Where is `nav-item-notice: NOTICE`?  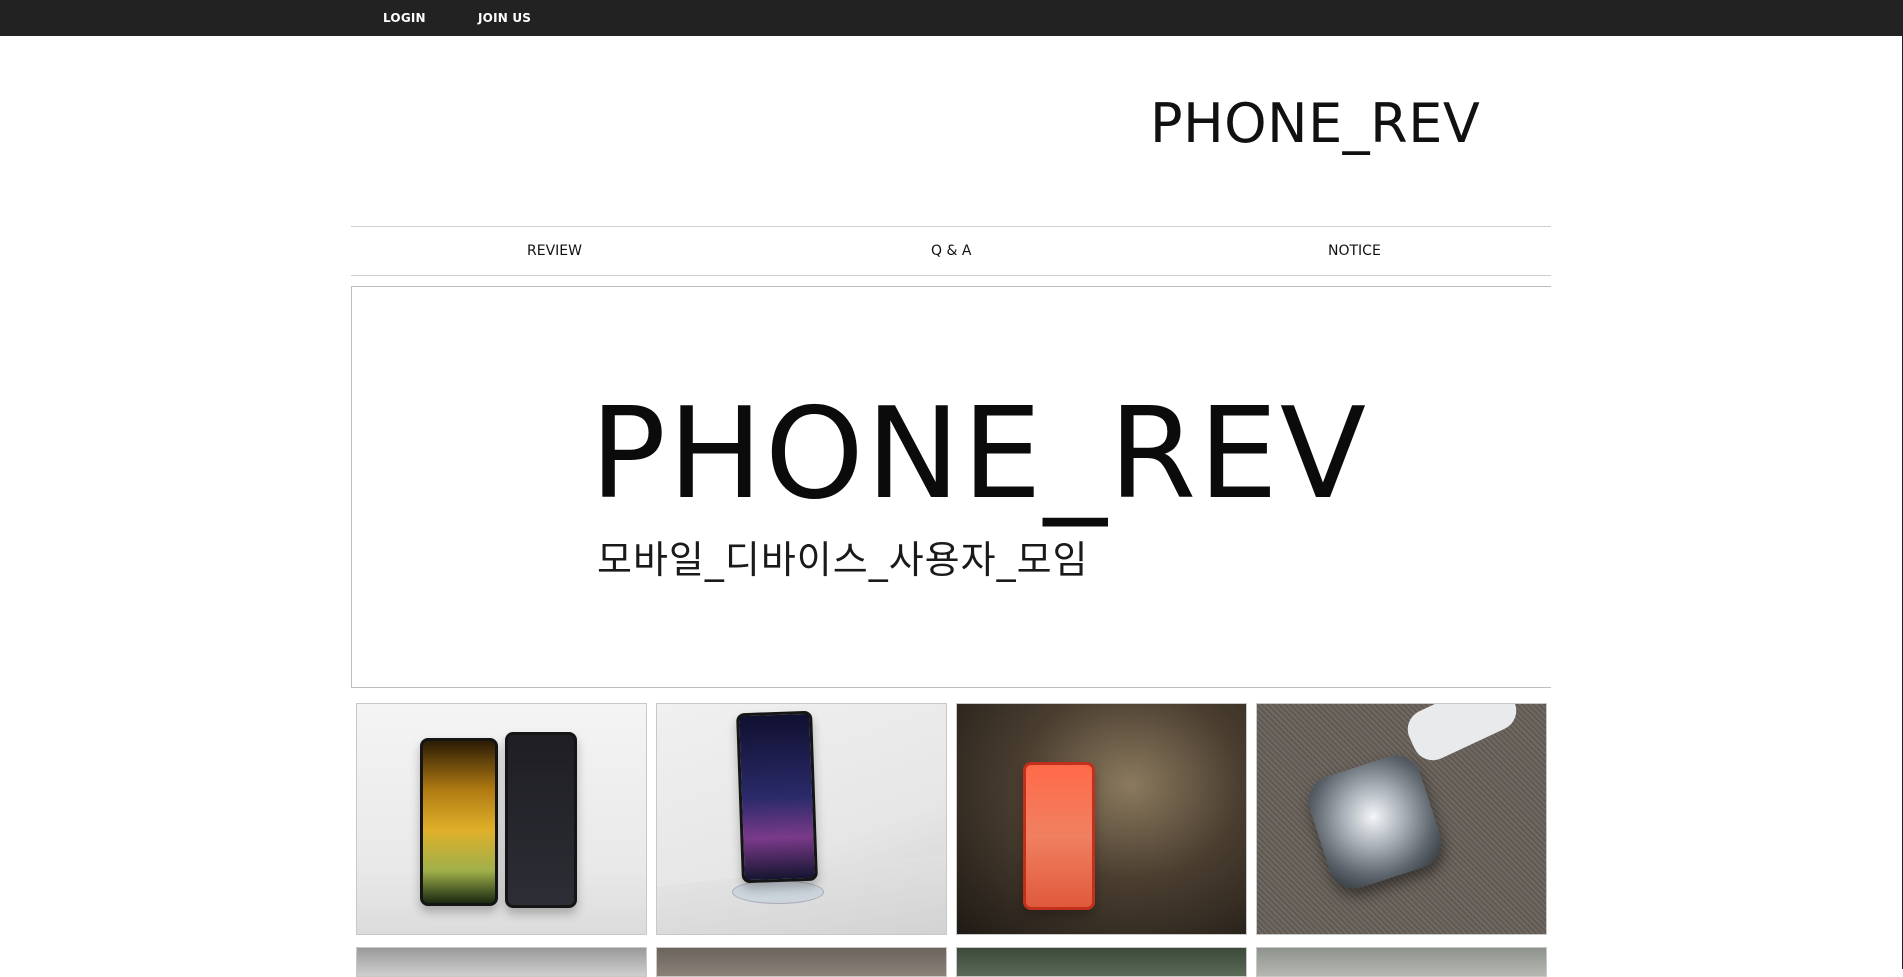 nav-item-notice: NOTICE is located at coordinates (1354, 251).